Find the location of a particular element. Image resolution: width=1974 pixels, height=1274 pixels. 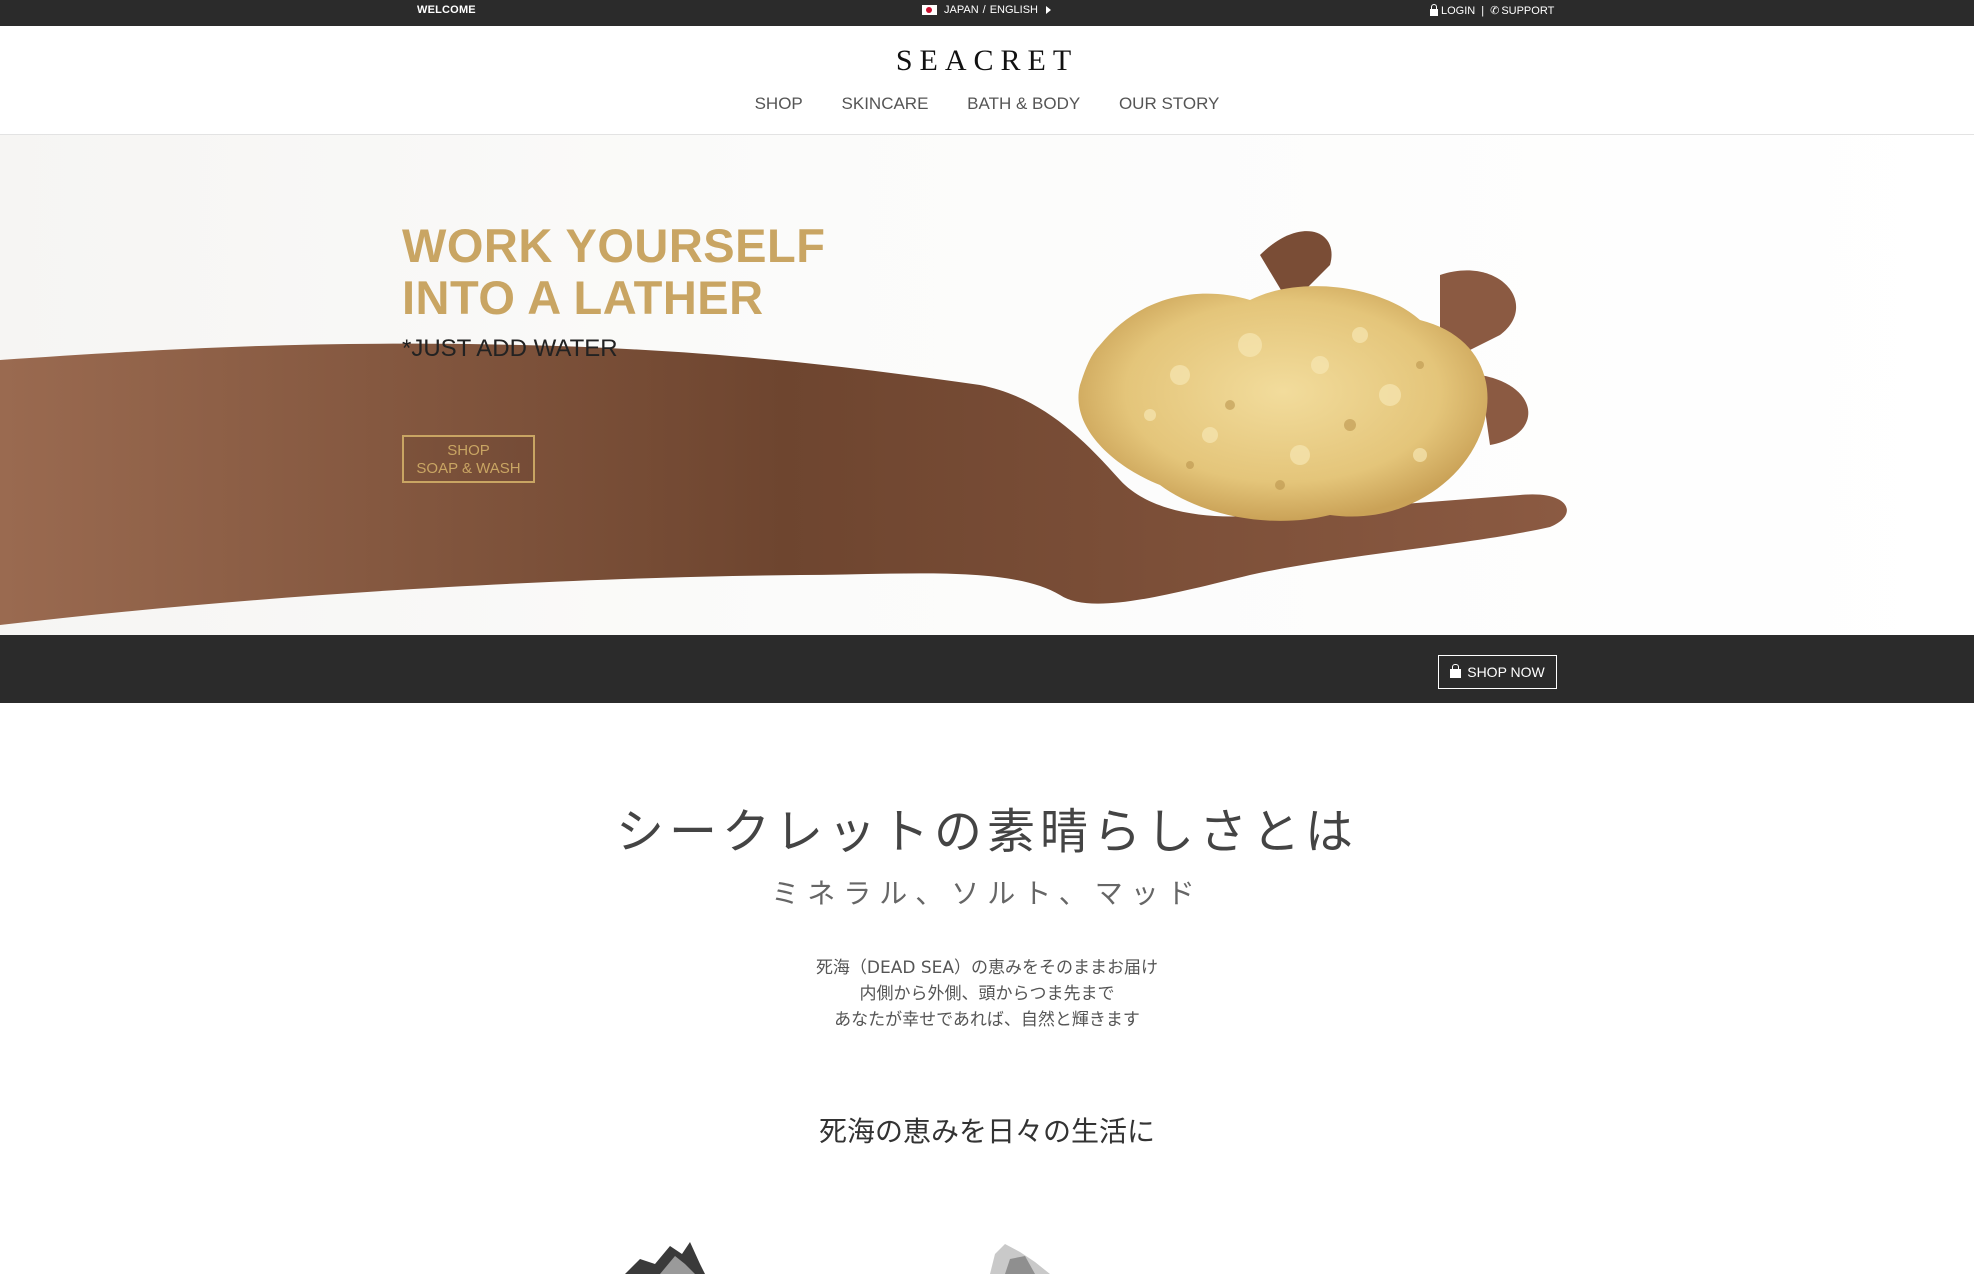

product-image-peek-right is located at coordinates (1020, 1259).